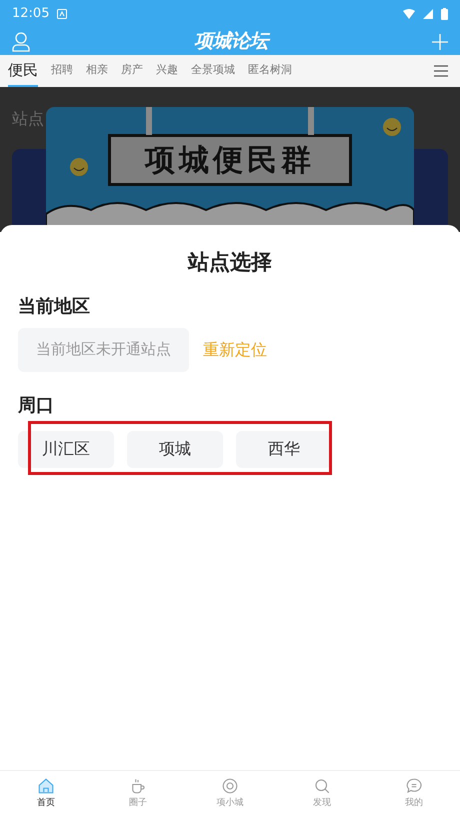 This screenshot has height=817, width=460. What do you see at coordinates (138, 794) in the screenshot?
I see `nav-tab: 圈子` at bounding box center [138, 794].